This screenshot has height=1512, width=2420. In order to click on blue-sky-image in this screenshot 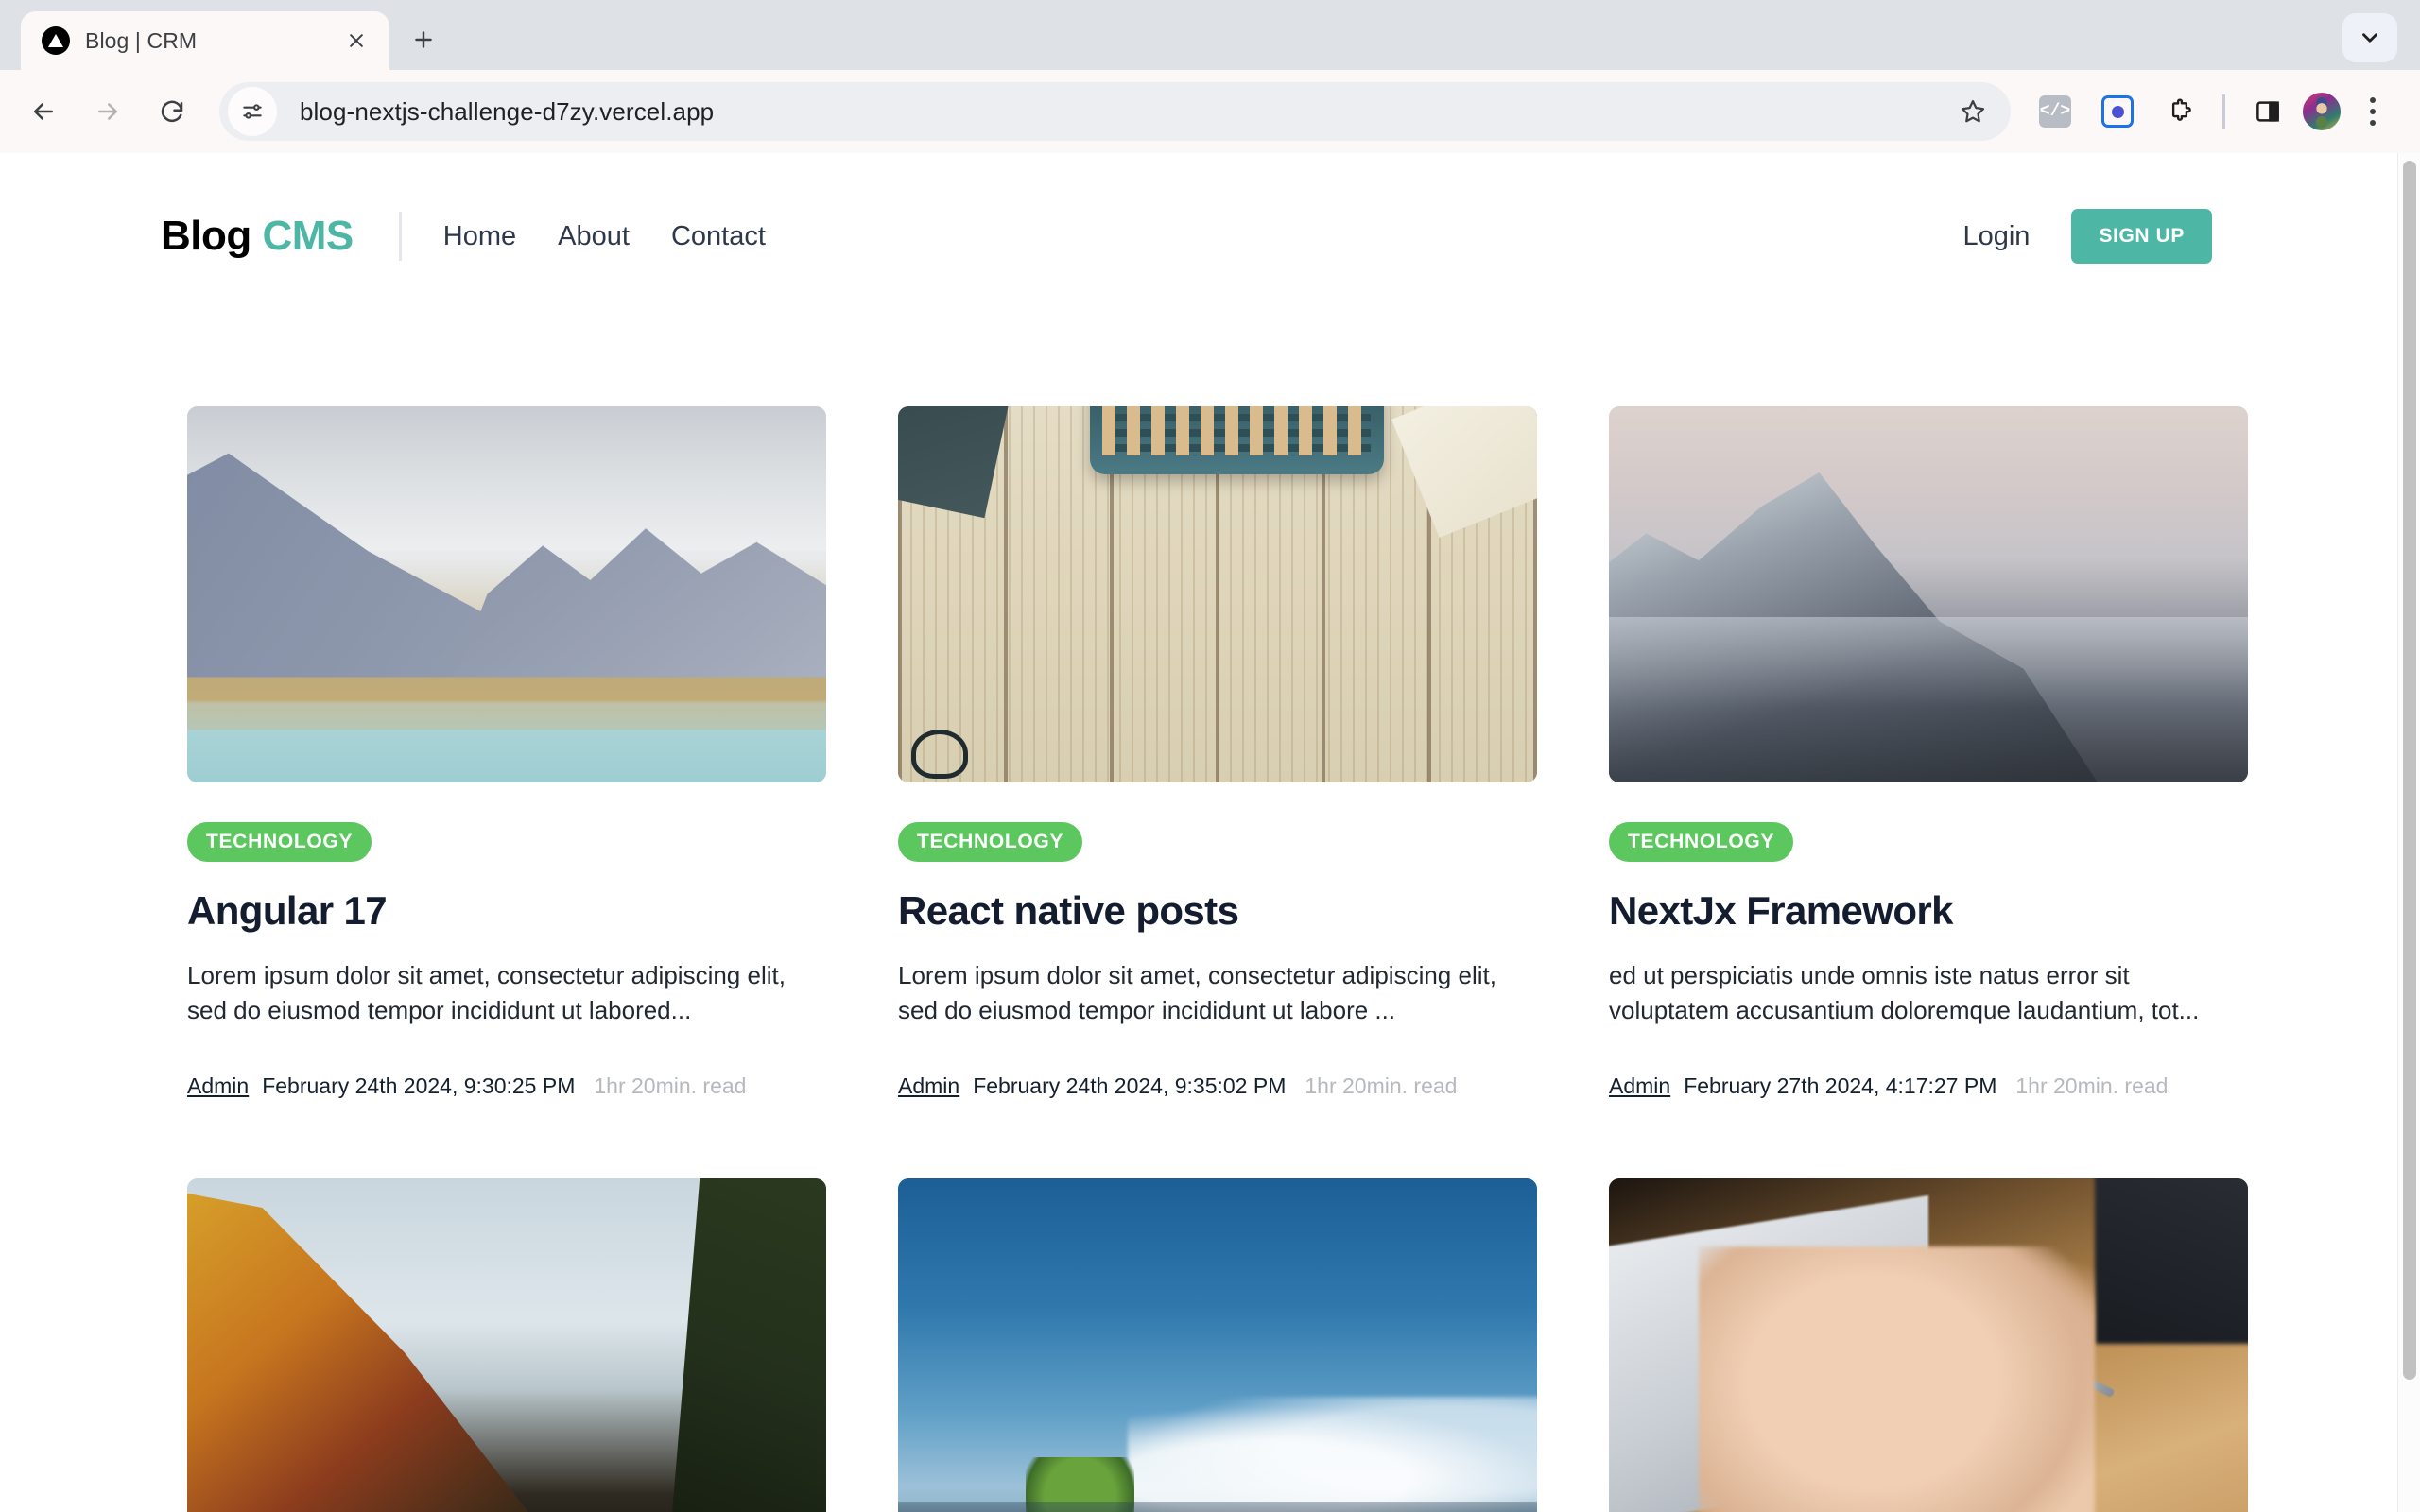, I will do `click(1217, 1345)`.